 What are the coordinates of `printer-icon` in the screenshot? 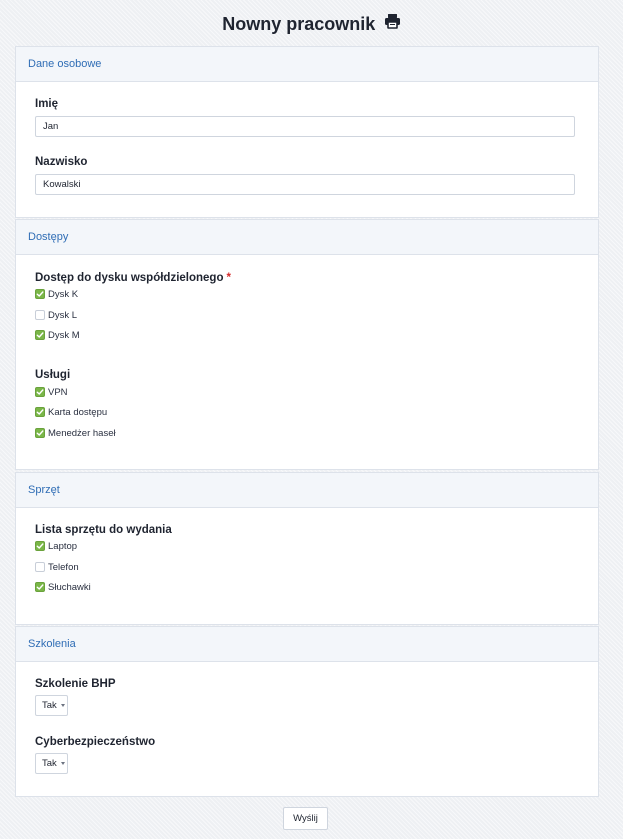 It's located at (392, 23).